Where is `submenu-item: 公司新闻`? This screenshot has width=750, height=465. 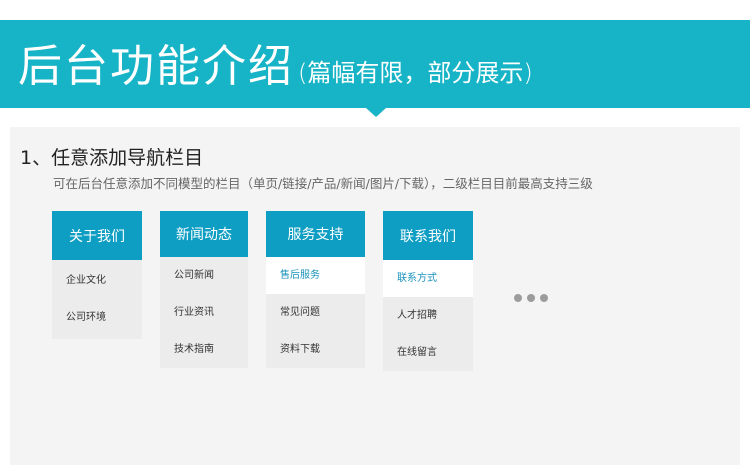 submenu-item: 公司新闻 is located at coordinates (204, 275).